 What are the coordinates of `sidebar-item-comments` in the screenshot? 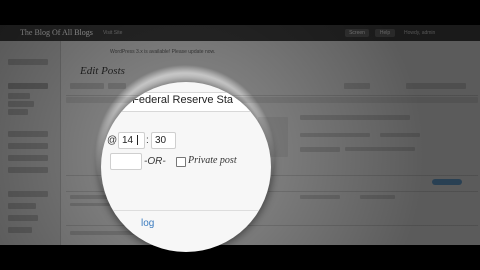 It's located at (28, 170).